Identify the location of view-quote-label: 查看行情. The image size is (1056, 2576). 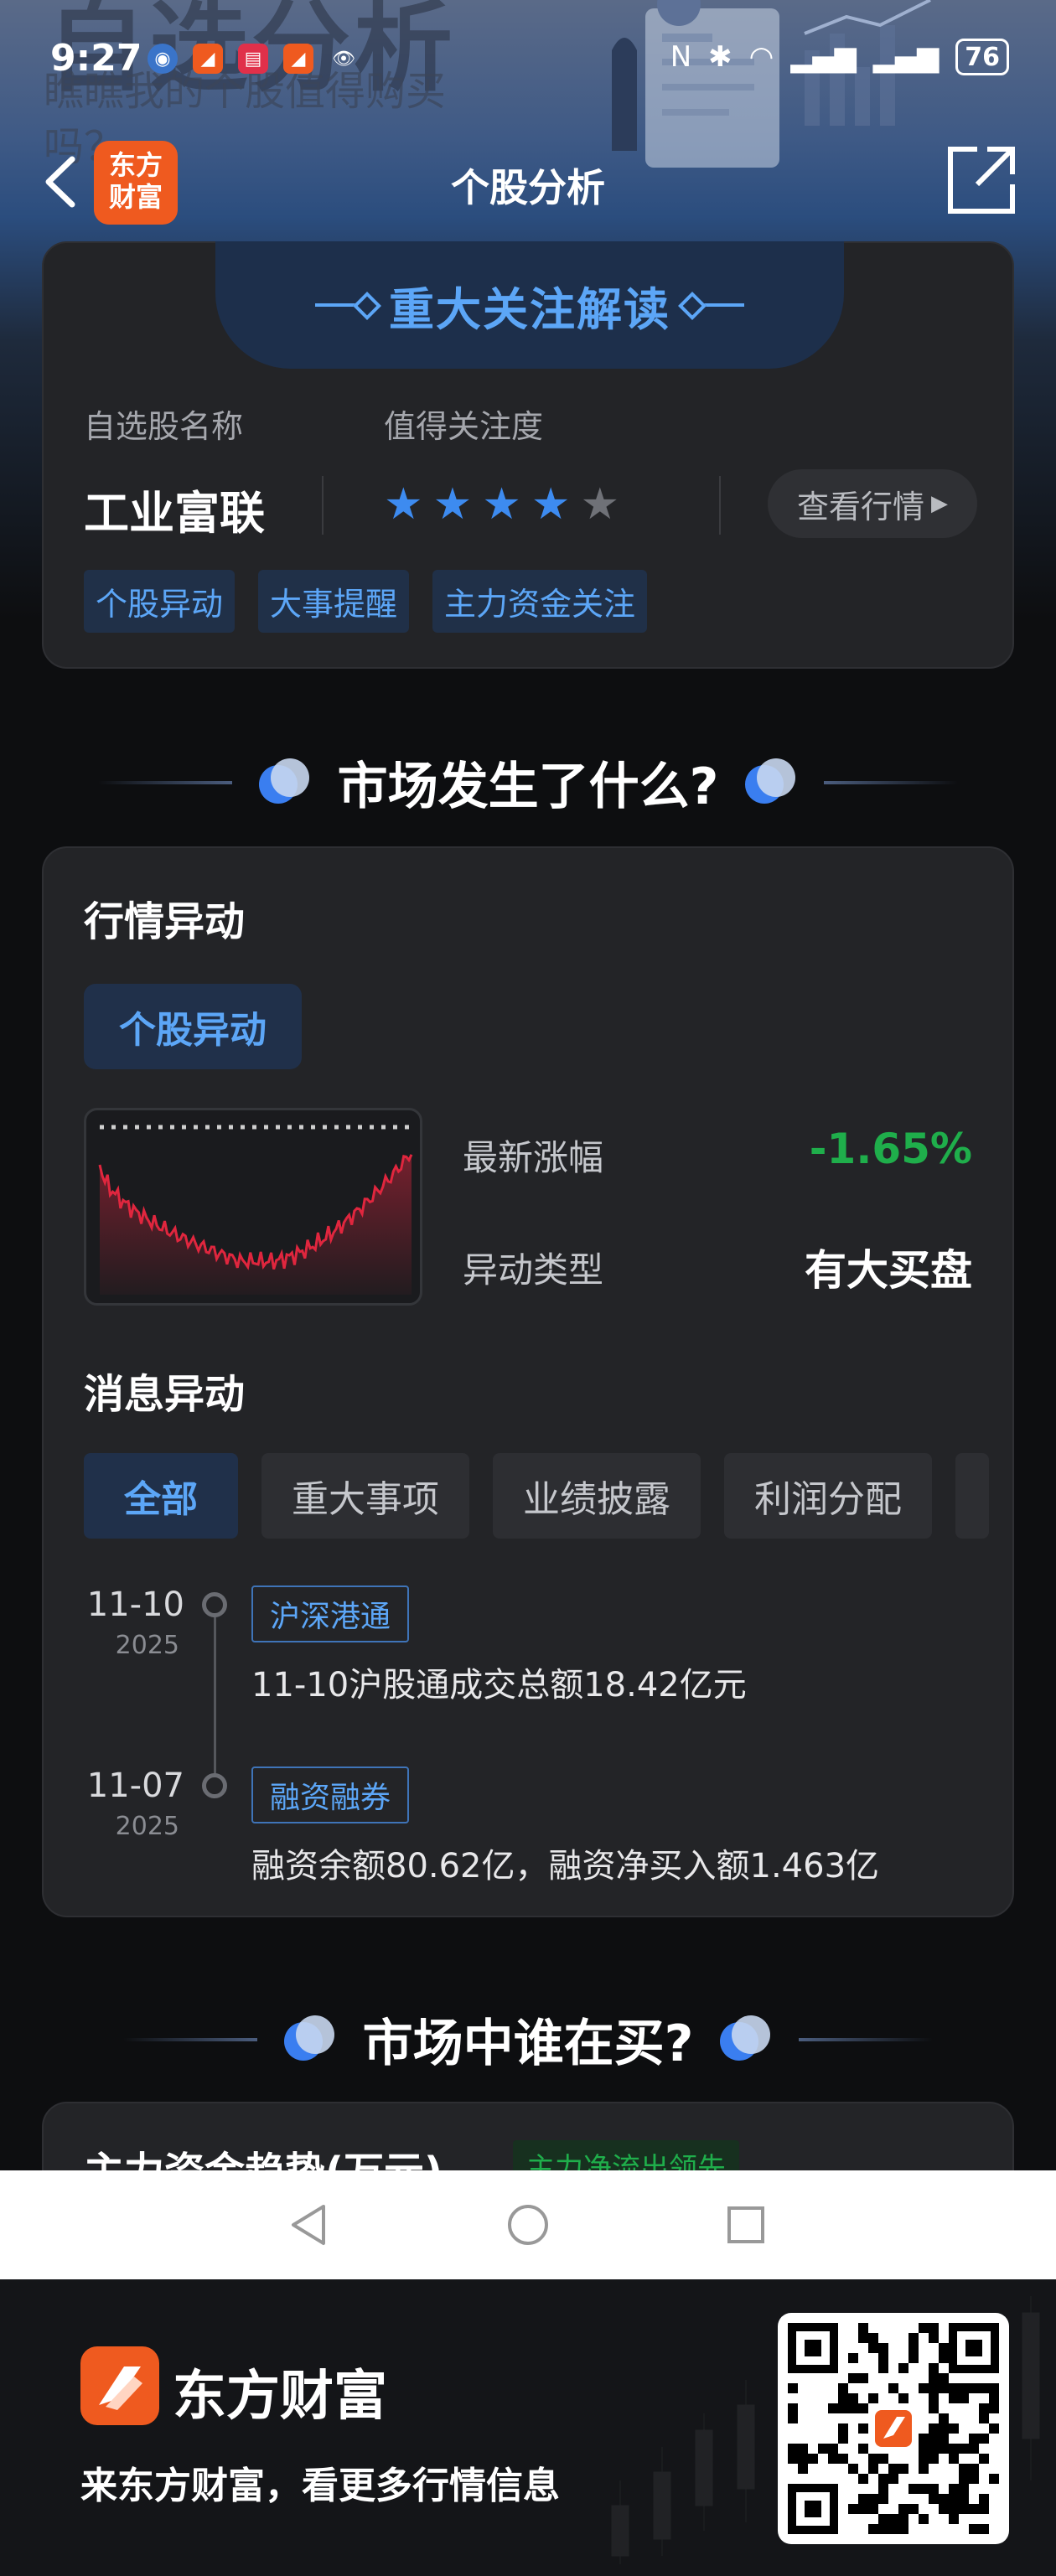
(860, 506).